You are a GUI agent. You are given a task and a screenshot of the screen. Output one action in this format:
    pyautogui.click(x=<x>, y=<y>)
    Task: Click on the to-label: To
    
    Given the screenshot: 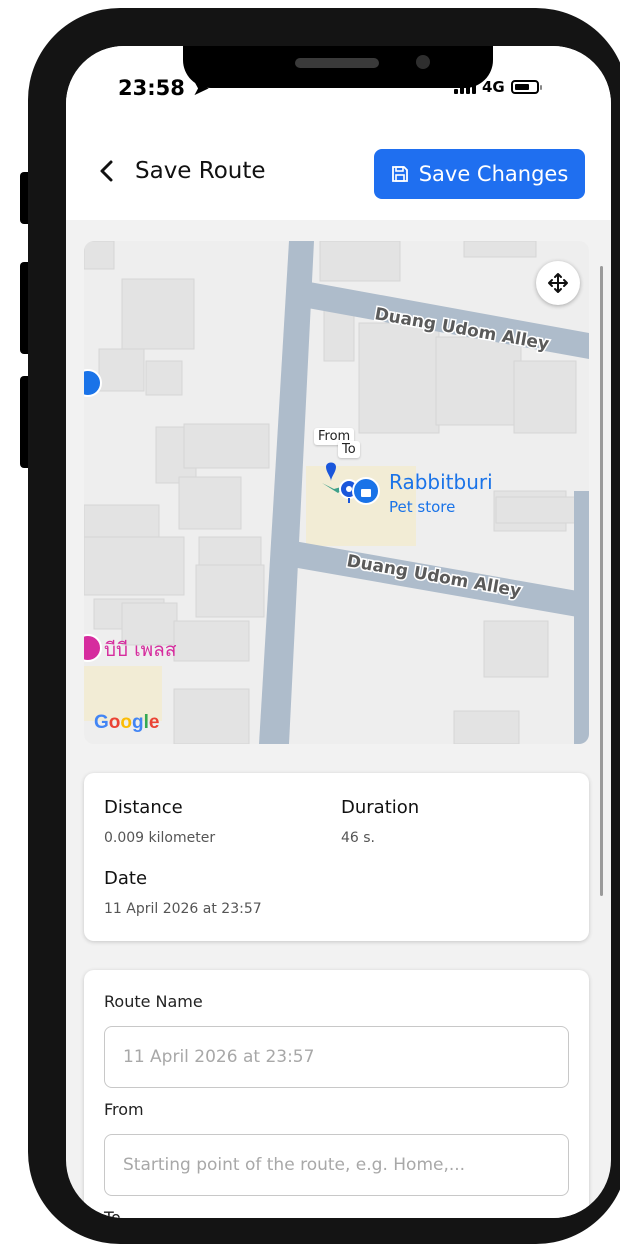 What is the action you would take?
    pyautogui.click(x=112, y=1213)
    